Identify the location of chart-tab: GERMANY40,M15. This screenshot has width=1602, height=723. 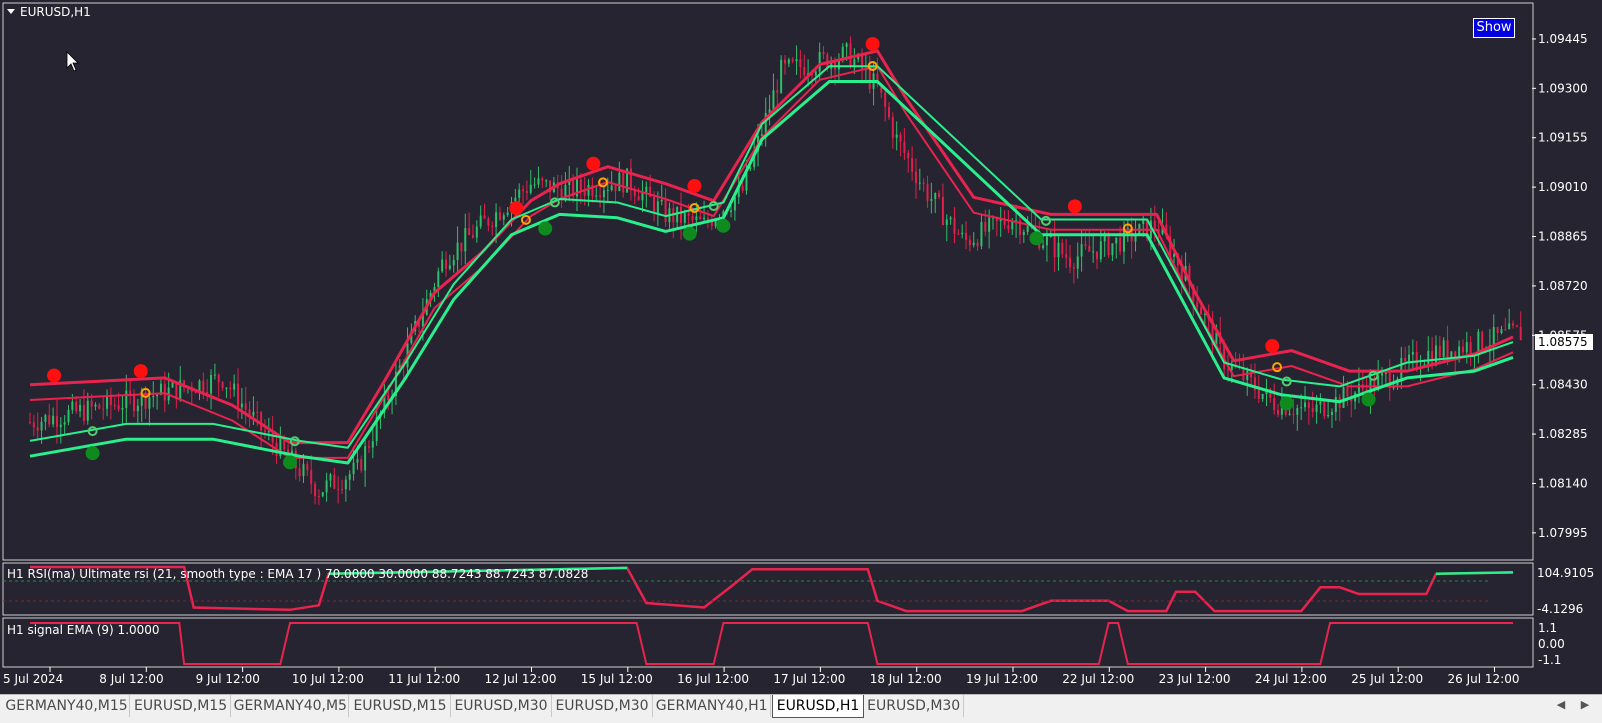
(67, 706).